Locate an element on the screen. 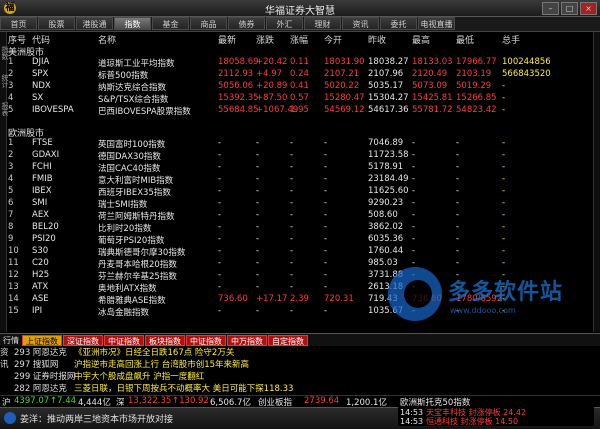 The width and height of the screenshot is (600, 429). watermark: 多多软件站 www.ddooo.com is located at coordinates (488, 297).